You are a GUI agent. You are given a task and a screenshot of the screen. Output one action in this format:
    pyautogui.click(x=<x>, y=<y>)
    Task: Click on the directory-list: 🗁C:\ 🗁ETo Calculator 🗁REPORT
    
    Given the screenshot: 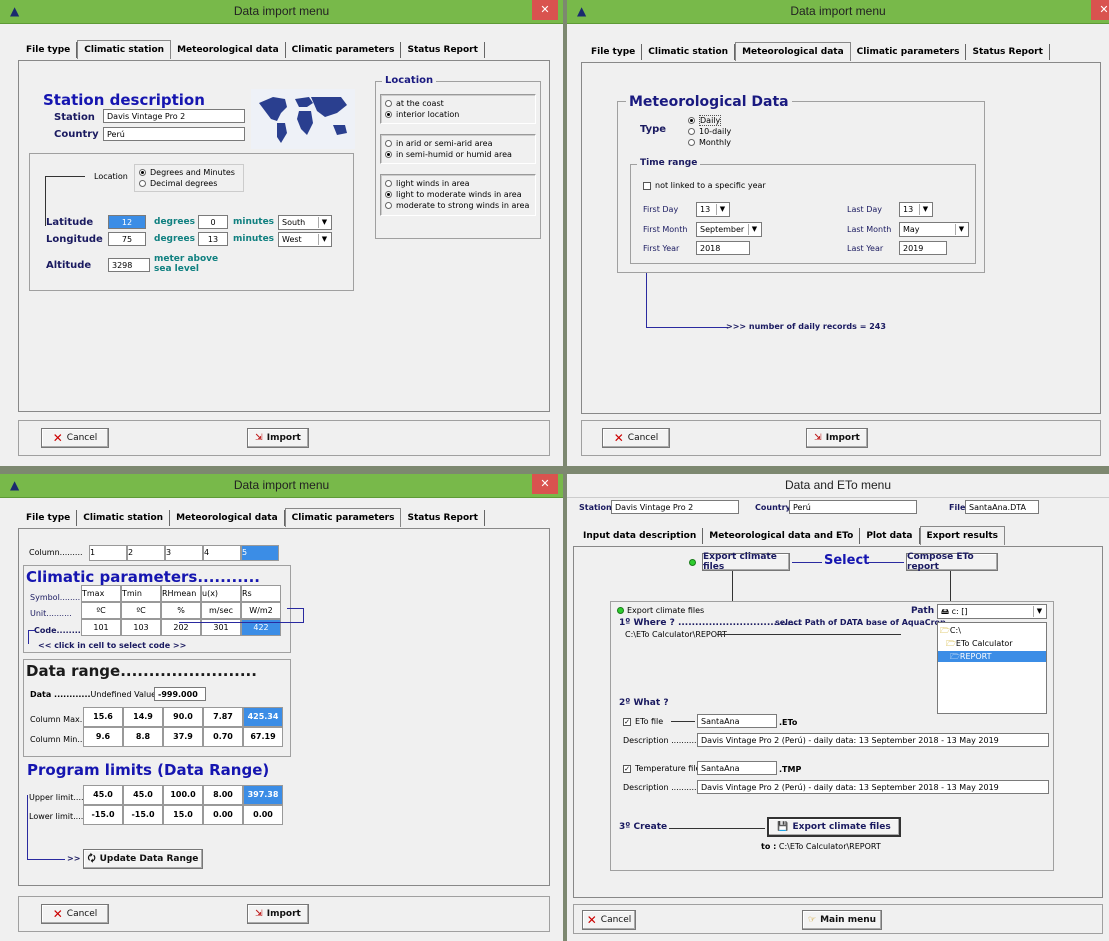 What is the action you would take?
    pyautogui.click(x=992, y=668)
    